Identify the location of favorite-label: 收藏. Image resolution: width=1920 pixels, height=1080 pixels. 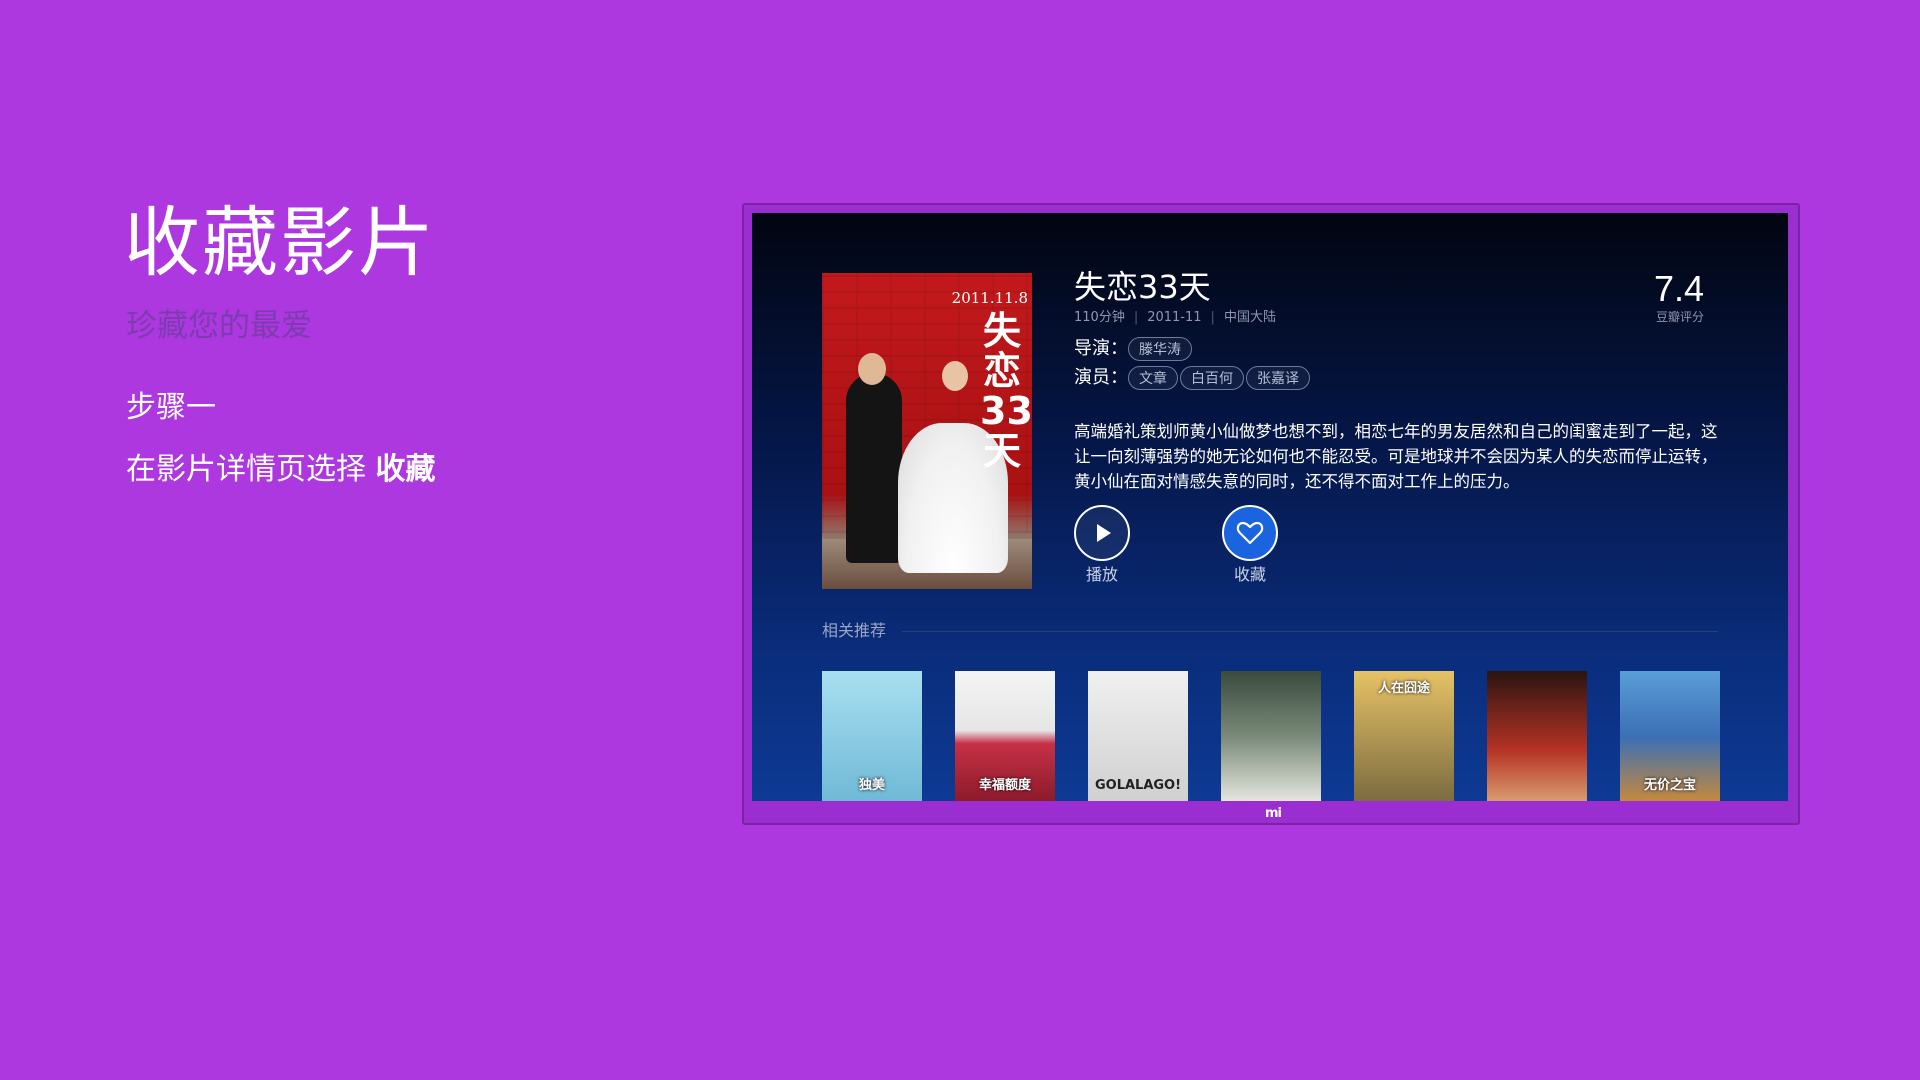
(1249, 574).